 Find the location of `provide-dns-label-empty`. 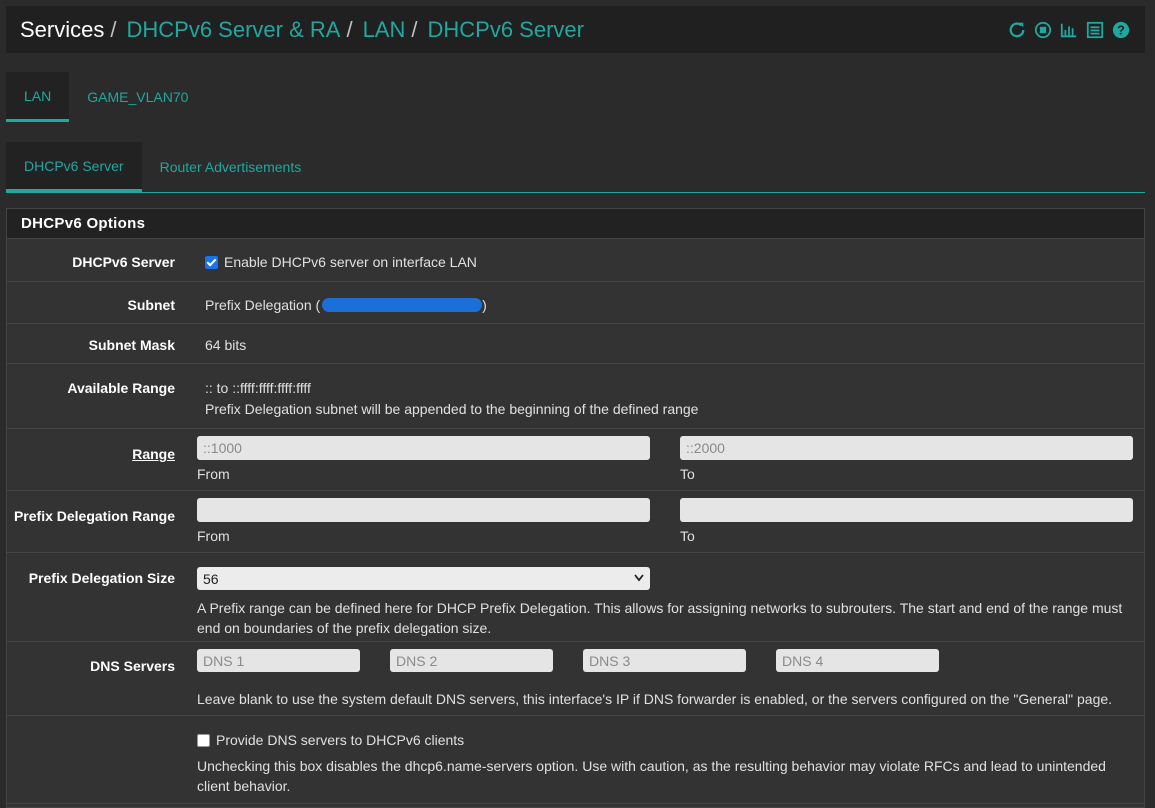

provide-dns-label-empty is located at coordinates (97, 759).